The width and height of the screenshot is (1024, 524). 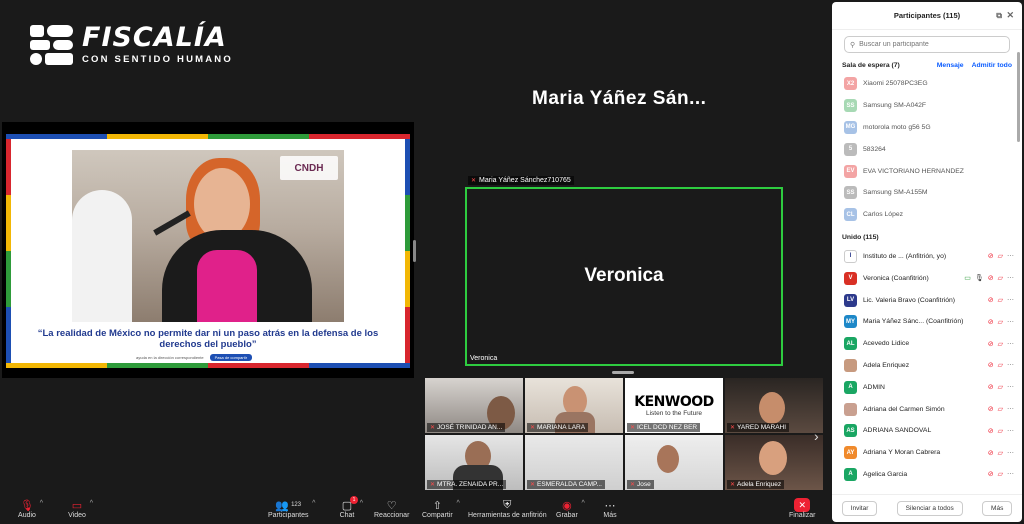 What do you see at coordinates (992, 65) in the screenshot?
I see `admit-all-button: Admitir todo` at bounding box center [992, 65].